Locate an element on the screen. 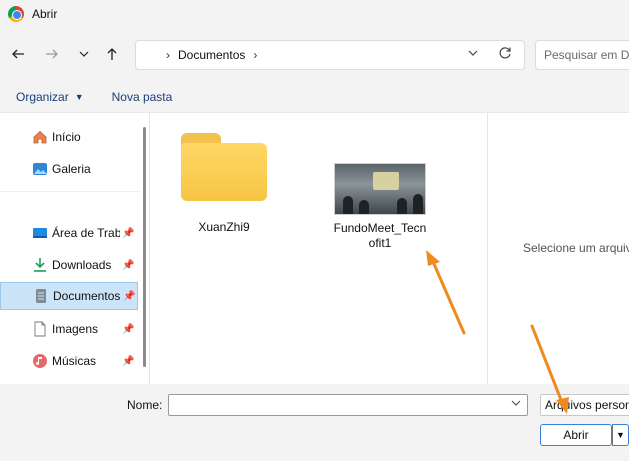 The width and height of the screenshot is (629, 461). navigation-bar: › Documentos › Pesquisar em Do is located at coordinates (314, 55).